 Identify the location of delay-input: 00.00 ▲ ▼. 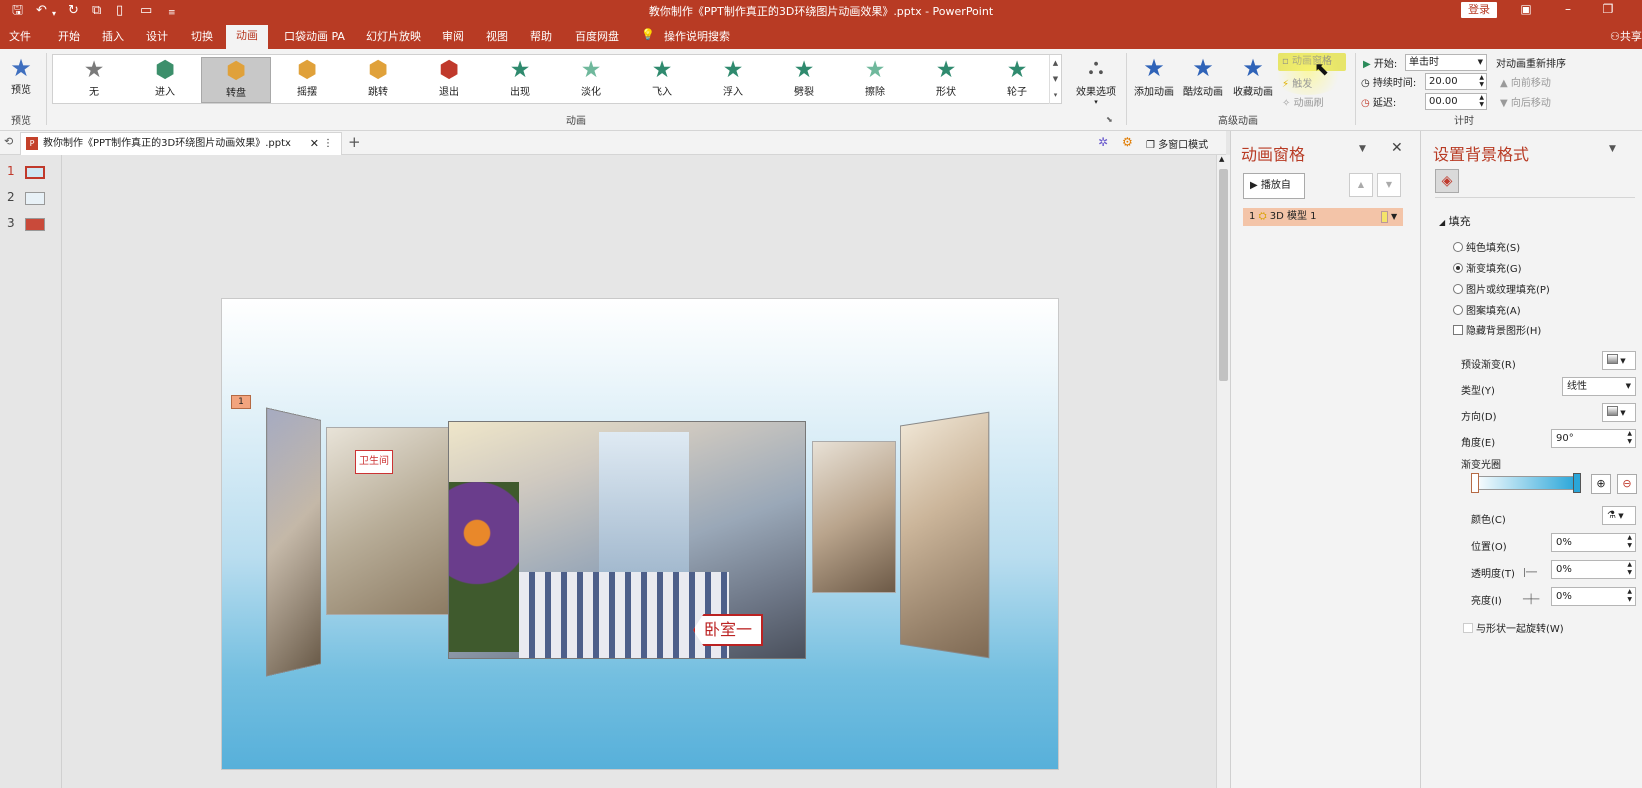
(1456, 101).